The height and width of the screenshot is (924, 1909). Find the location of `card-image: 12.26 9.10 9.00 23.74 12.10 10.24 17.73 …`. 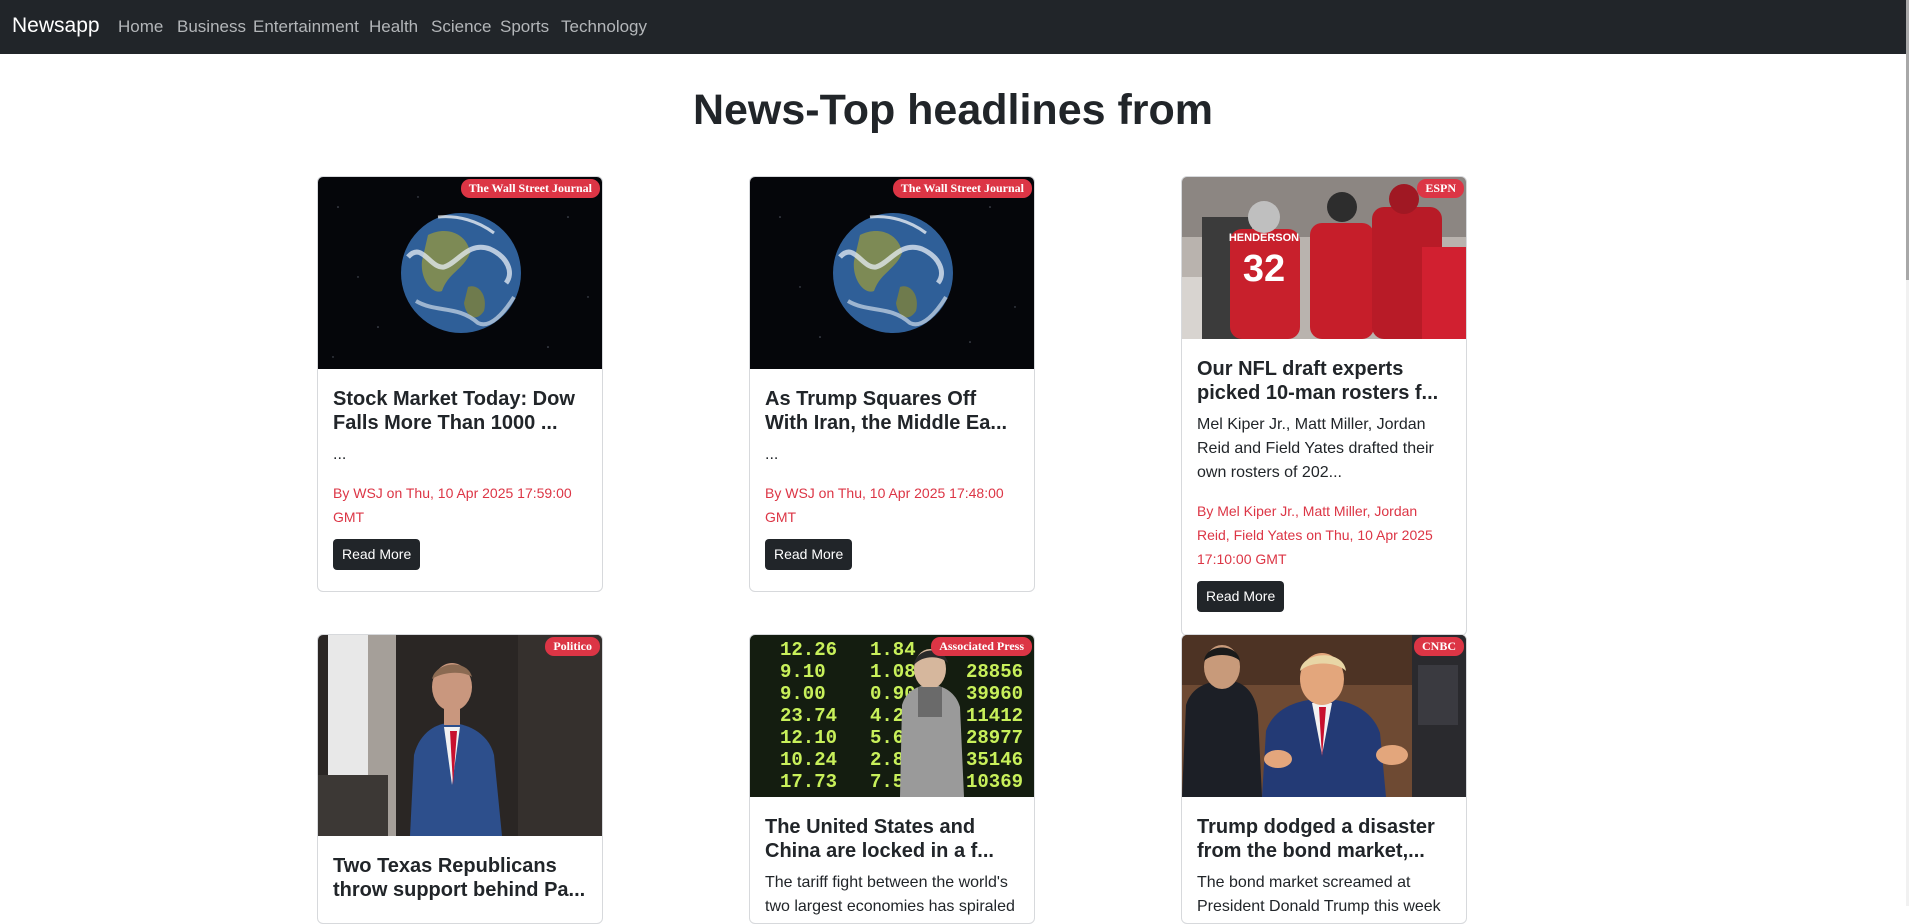

card-image: 12.26 9.10 9.00 23.74 12.10 10.24 17.73 … is located at coordinates (892, 716).